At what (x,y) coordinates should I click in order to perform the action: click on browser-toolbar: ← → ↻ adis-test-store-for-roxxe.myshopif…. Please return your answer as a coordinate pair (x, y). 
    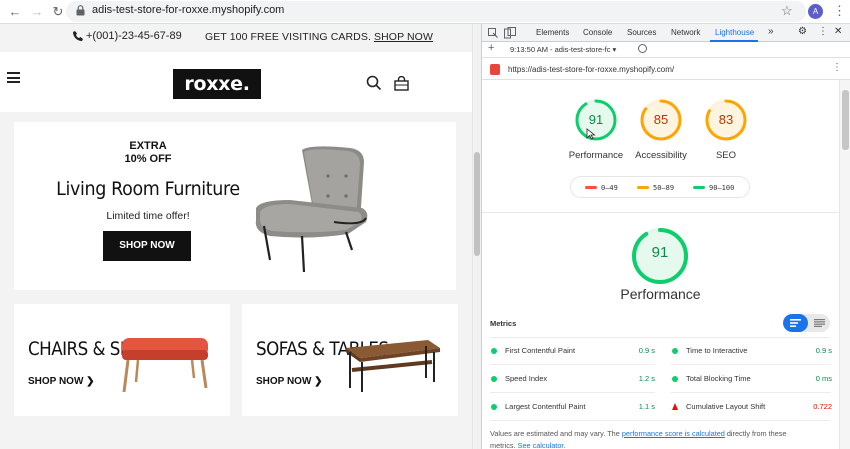
    Looking at the image, I should click on (425, 12).